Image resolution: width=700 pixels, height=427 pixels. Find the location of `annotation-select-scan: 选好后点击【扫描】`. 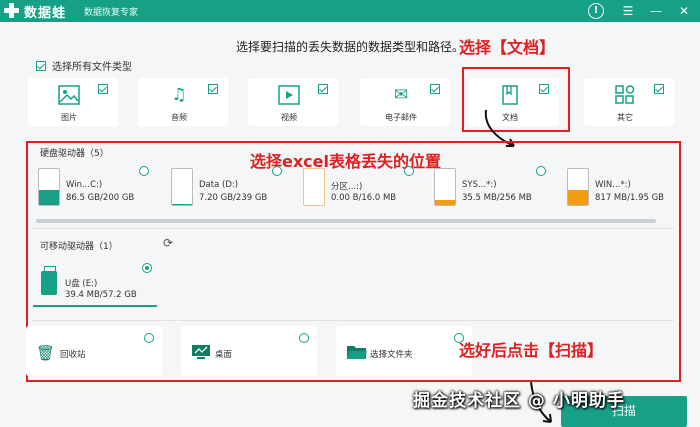

annotation-select-scan: 选好后点击【扫描】 is located at coordinates (531, 350).